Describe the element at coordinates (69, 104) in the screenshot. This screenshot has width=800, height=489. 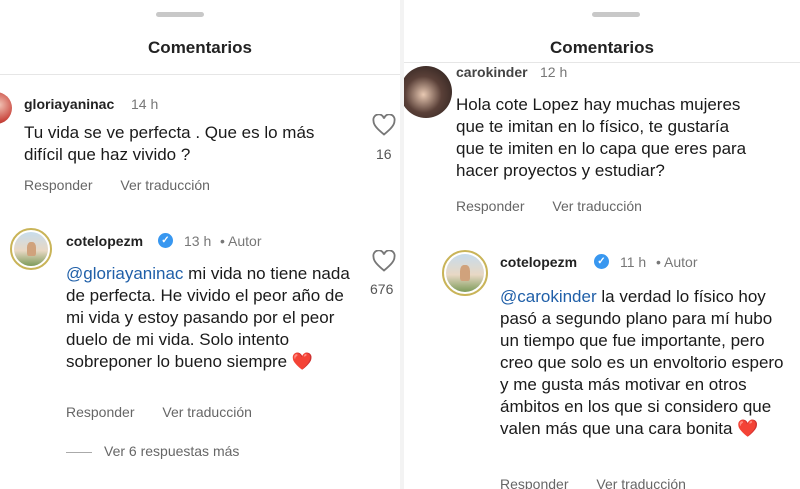
I see `comment-username: gloriayaninac` at that location.